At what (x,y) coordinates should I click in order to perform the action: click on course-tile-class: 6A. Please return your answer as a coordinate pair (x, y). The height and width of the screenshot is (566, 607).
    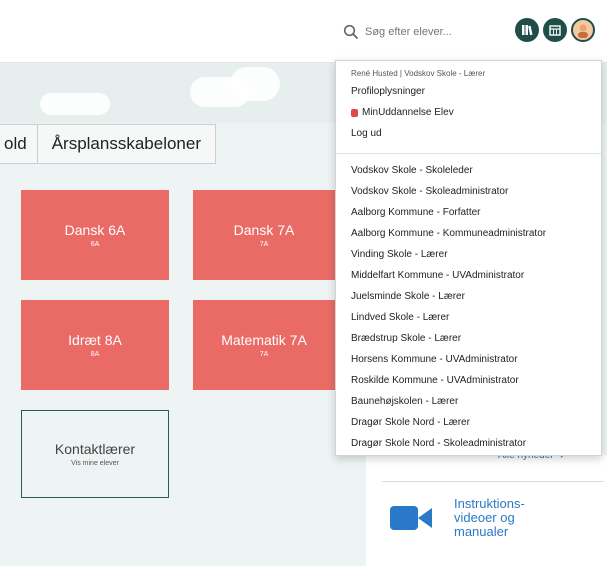
    Looking at the image, I should click on (95, 244).